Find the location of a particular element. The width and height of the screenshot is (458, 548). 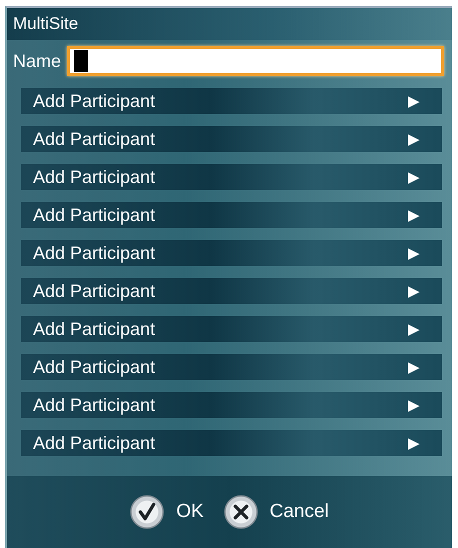

window-title: MultiSite is located at coordinates (45, 24).